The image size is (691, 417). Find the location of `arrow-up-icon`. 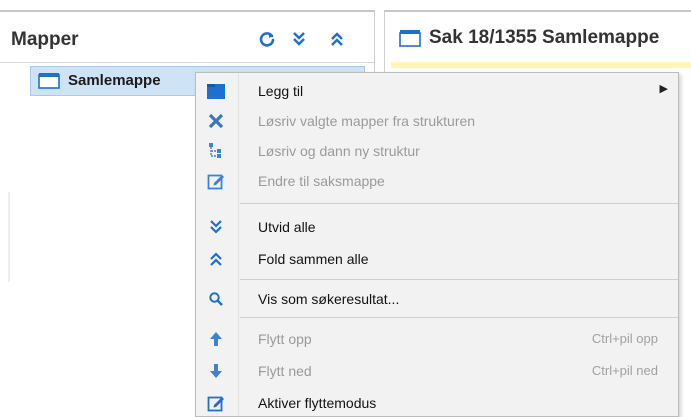

arrow-up-icon is located at coordinates (216, 339).